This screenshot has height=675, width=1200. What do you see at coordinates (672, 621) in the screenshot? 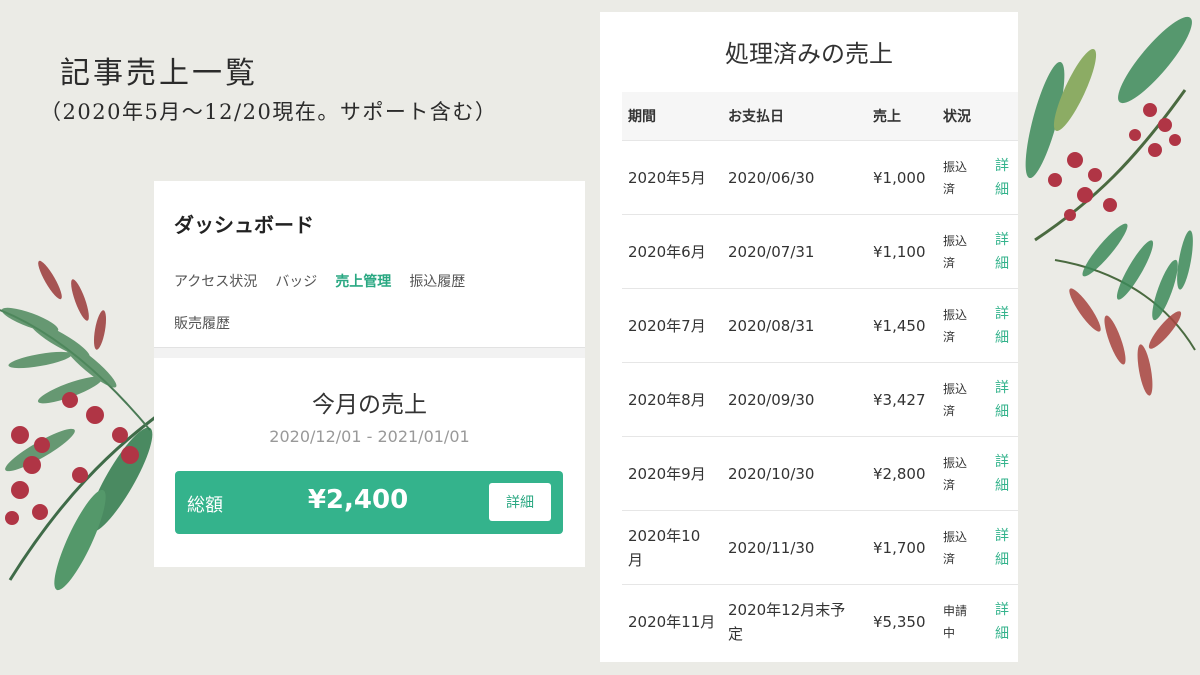
I see `period-cell: 2020年11月` at bounding box center [672, 621].